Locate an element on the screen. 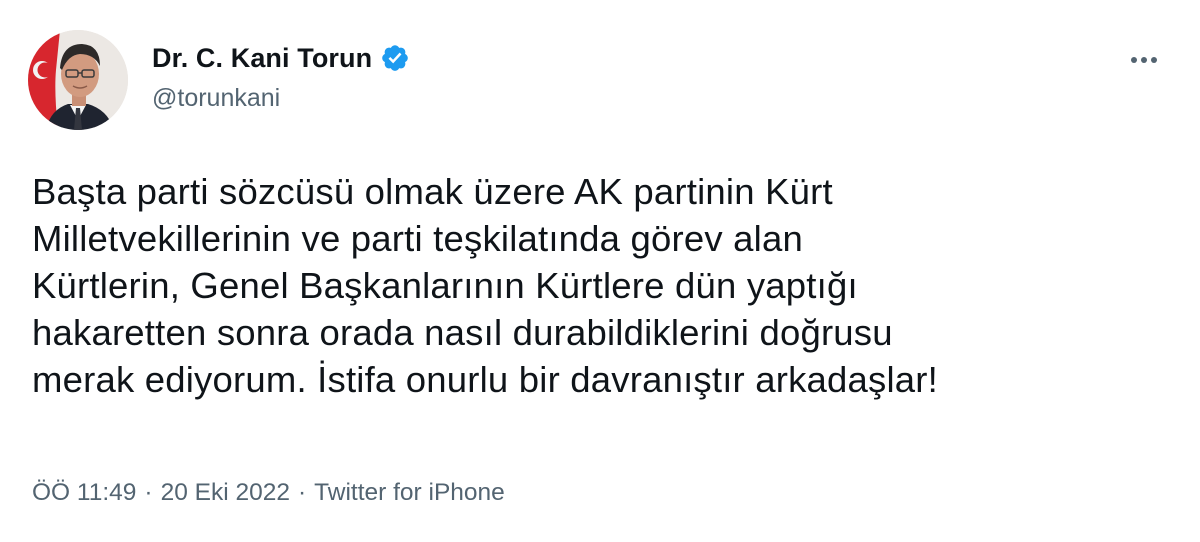 Image resolution: width=1200 pixels, height=542 pixels. tweet-time: ÖÖ 11:49 is located at coordinates (84, 493).